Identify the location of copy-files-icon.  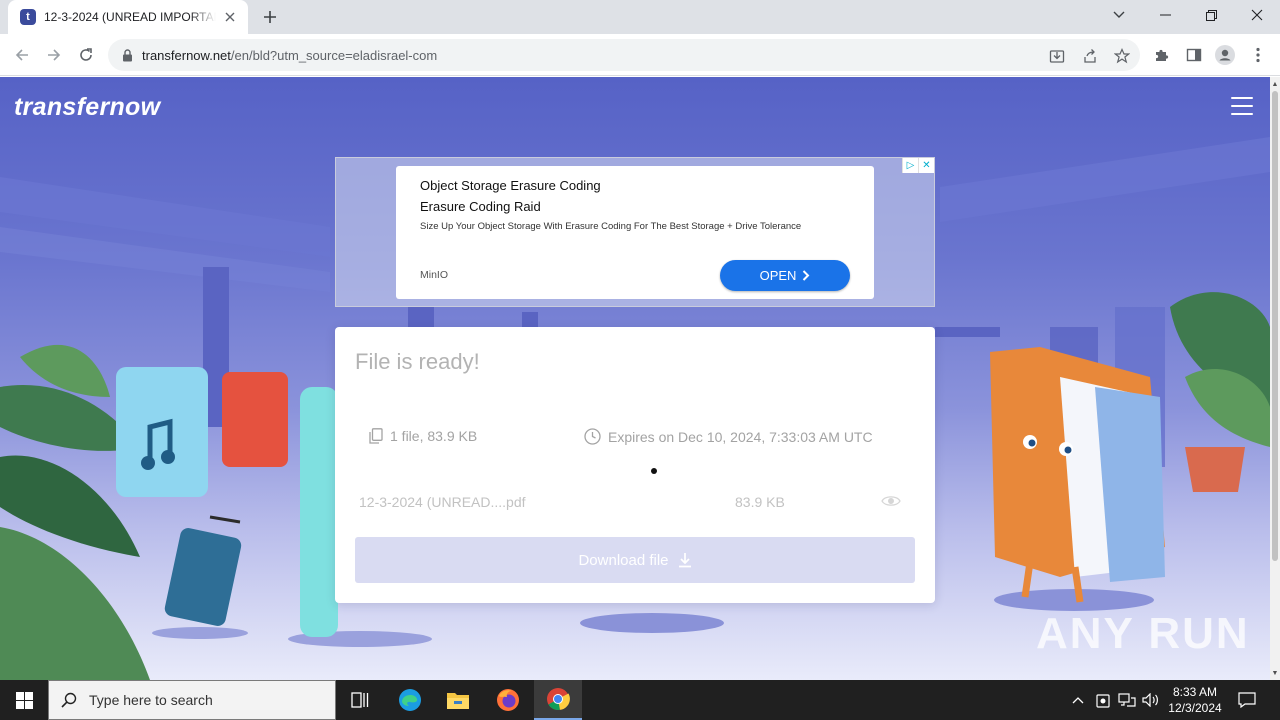
(376, 436).